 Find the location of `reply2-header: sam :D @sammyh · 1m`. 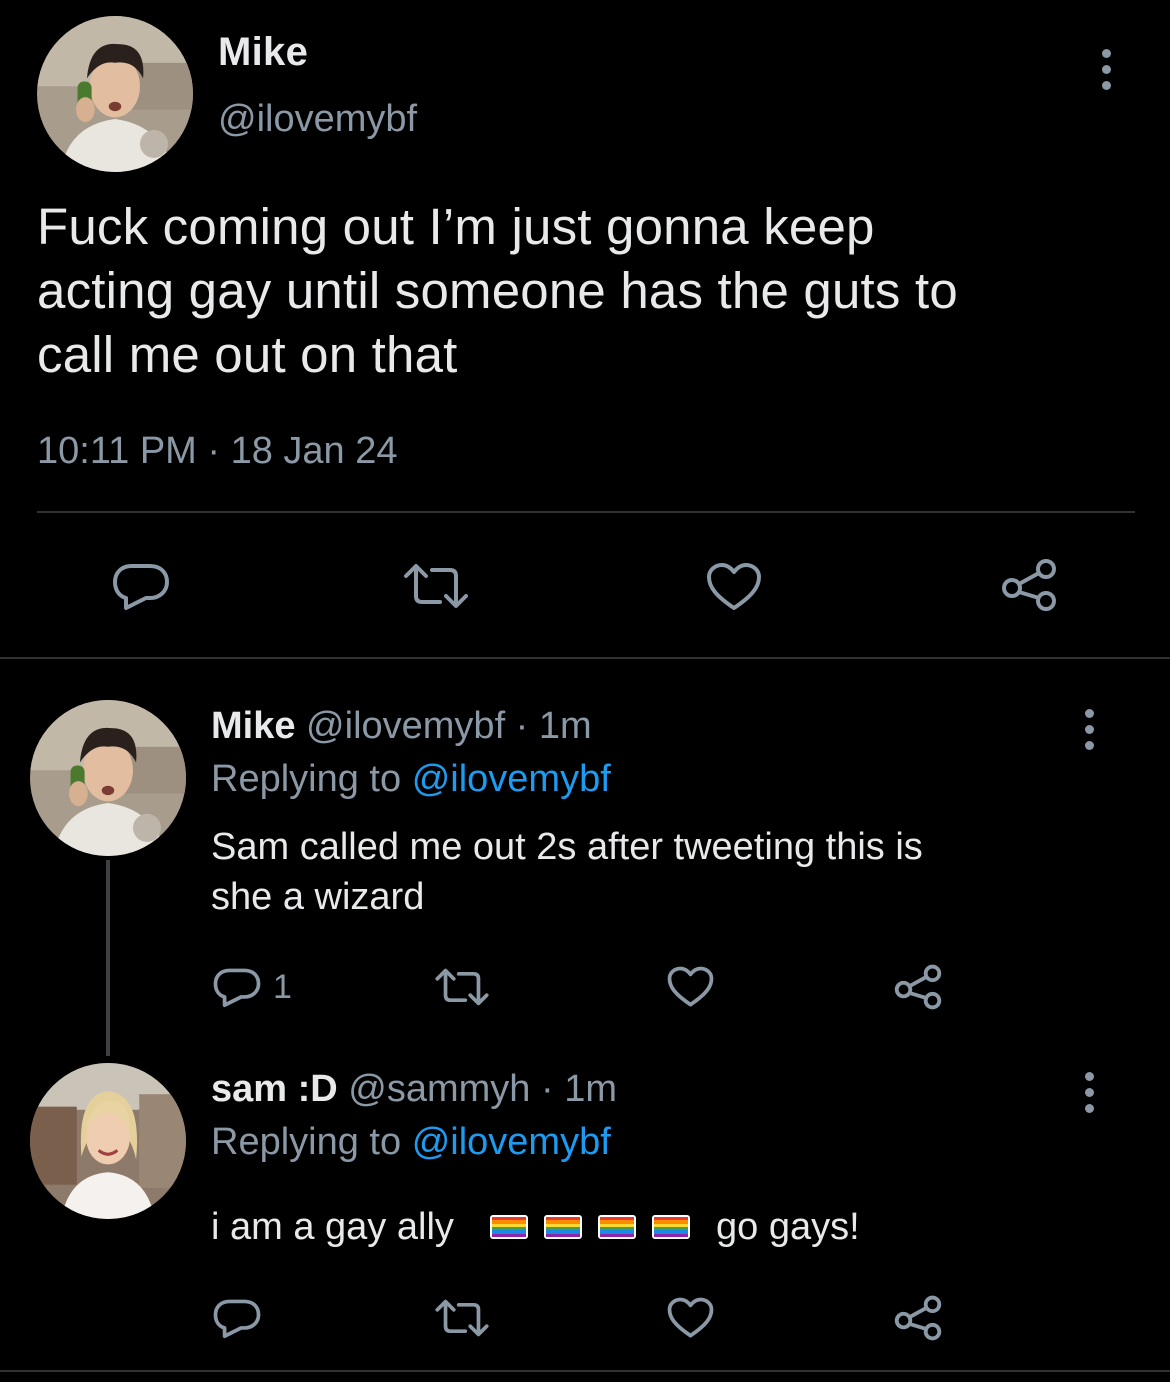

reply2-header: sam :D @sammyh · 1m is located at coordinates (414, 1089).